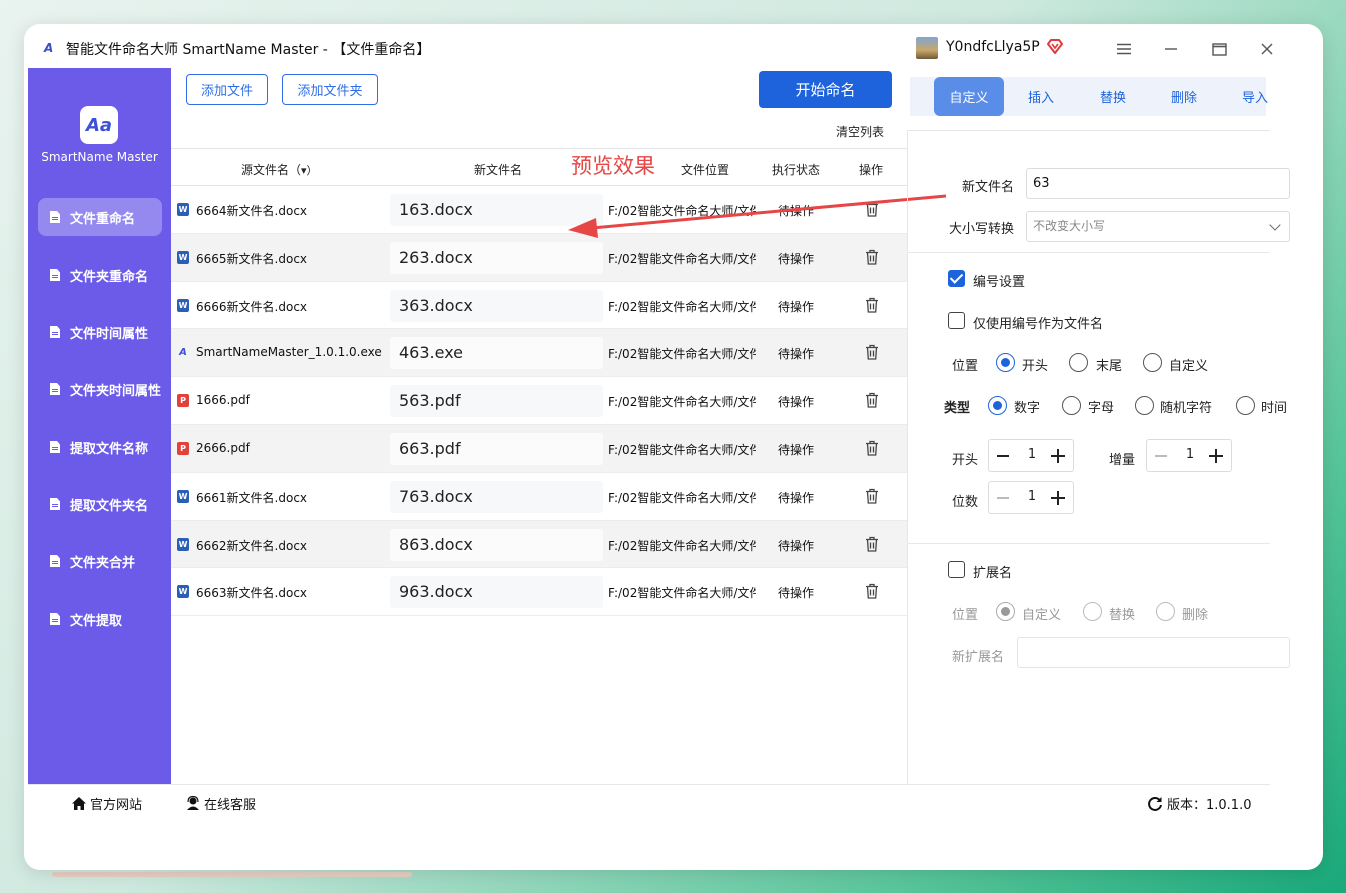  Describe the element at coordinates (220, 803) in the screenshot. I see `online-support-link: 在线客服` at that location.